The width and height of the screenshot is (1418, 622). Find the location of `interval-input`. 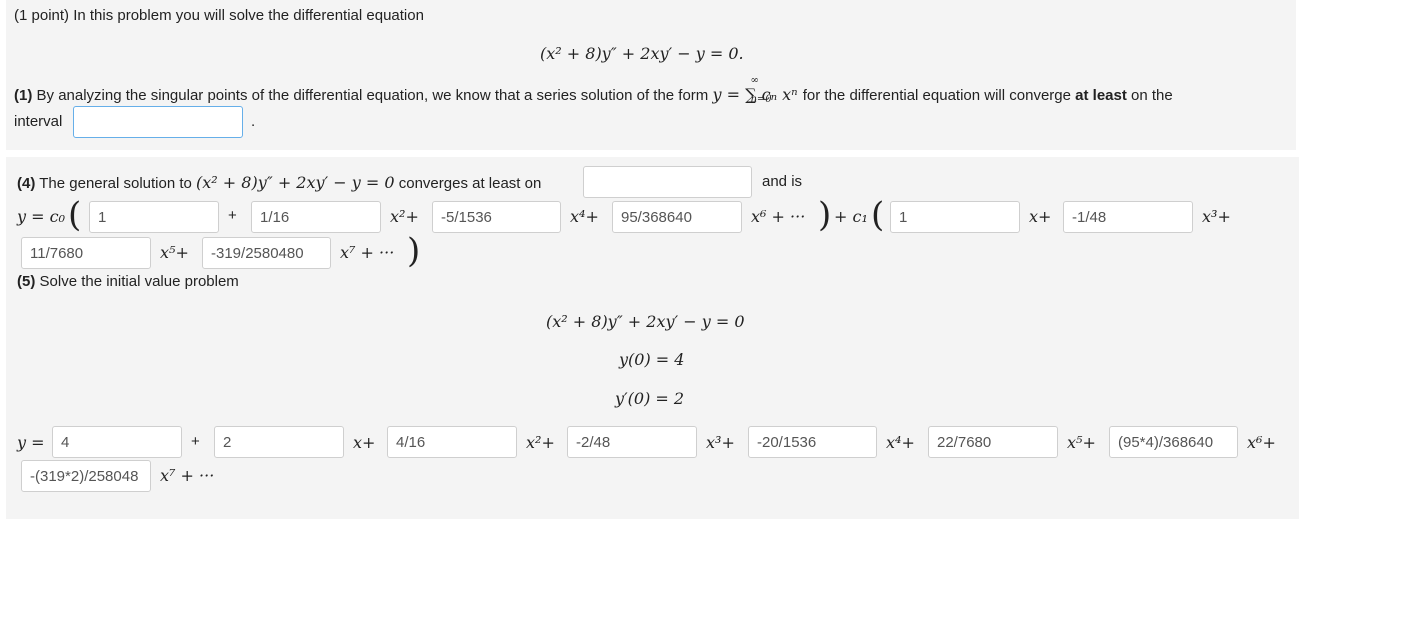

interval-input is located at coordinates (158, 122).